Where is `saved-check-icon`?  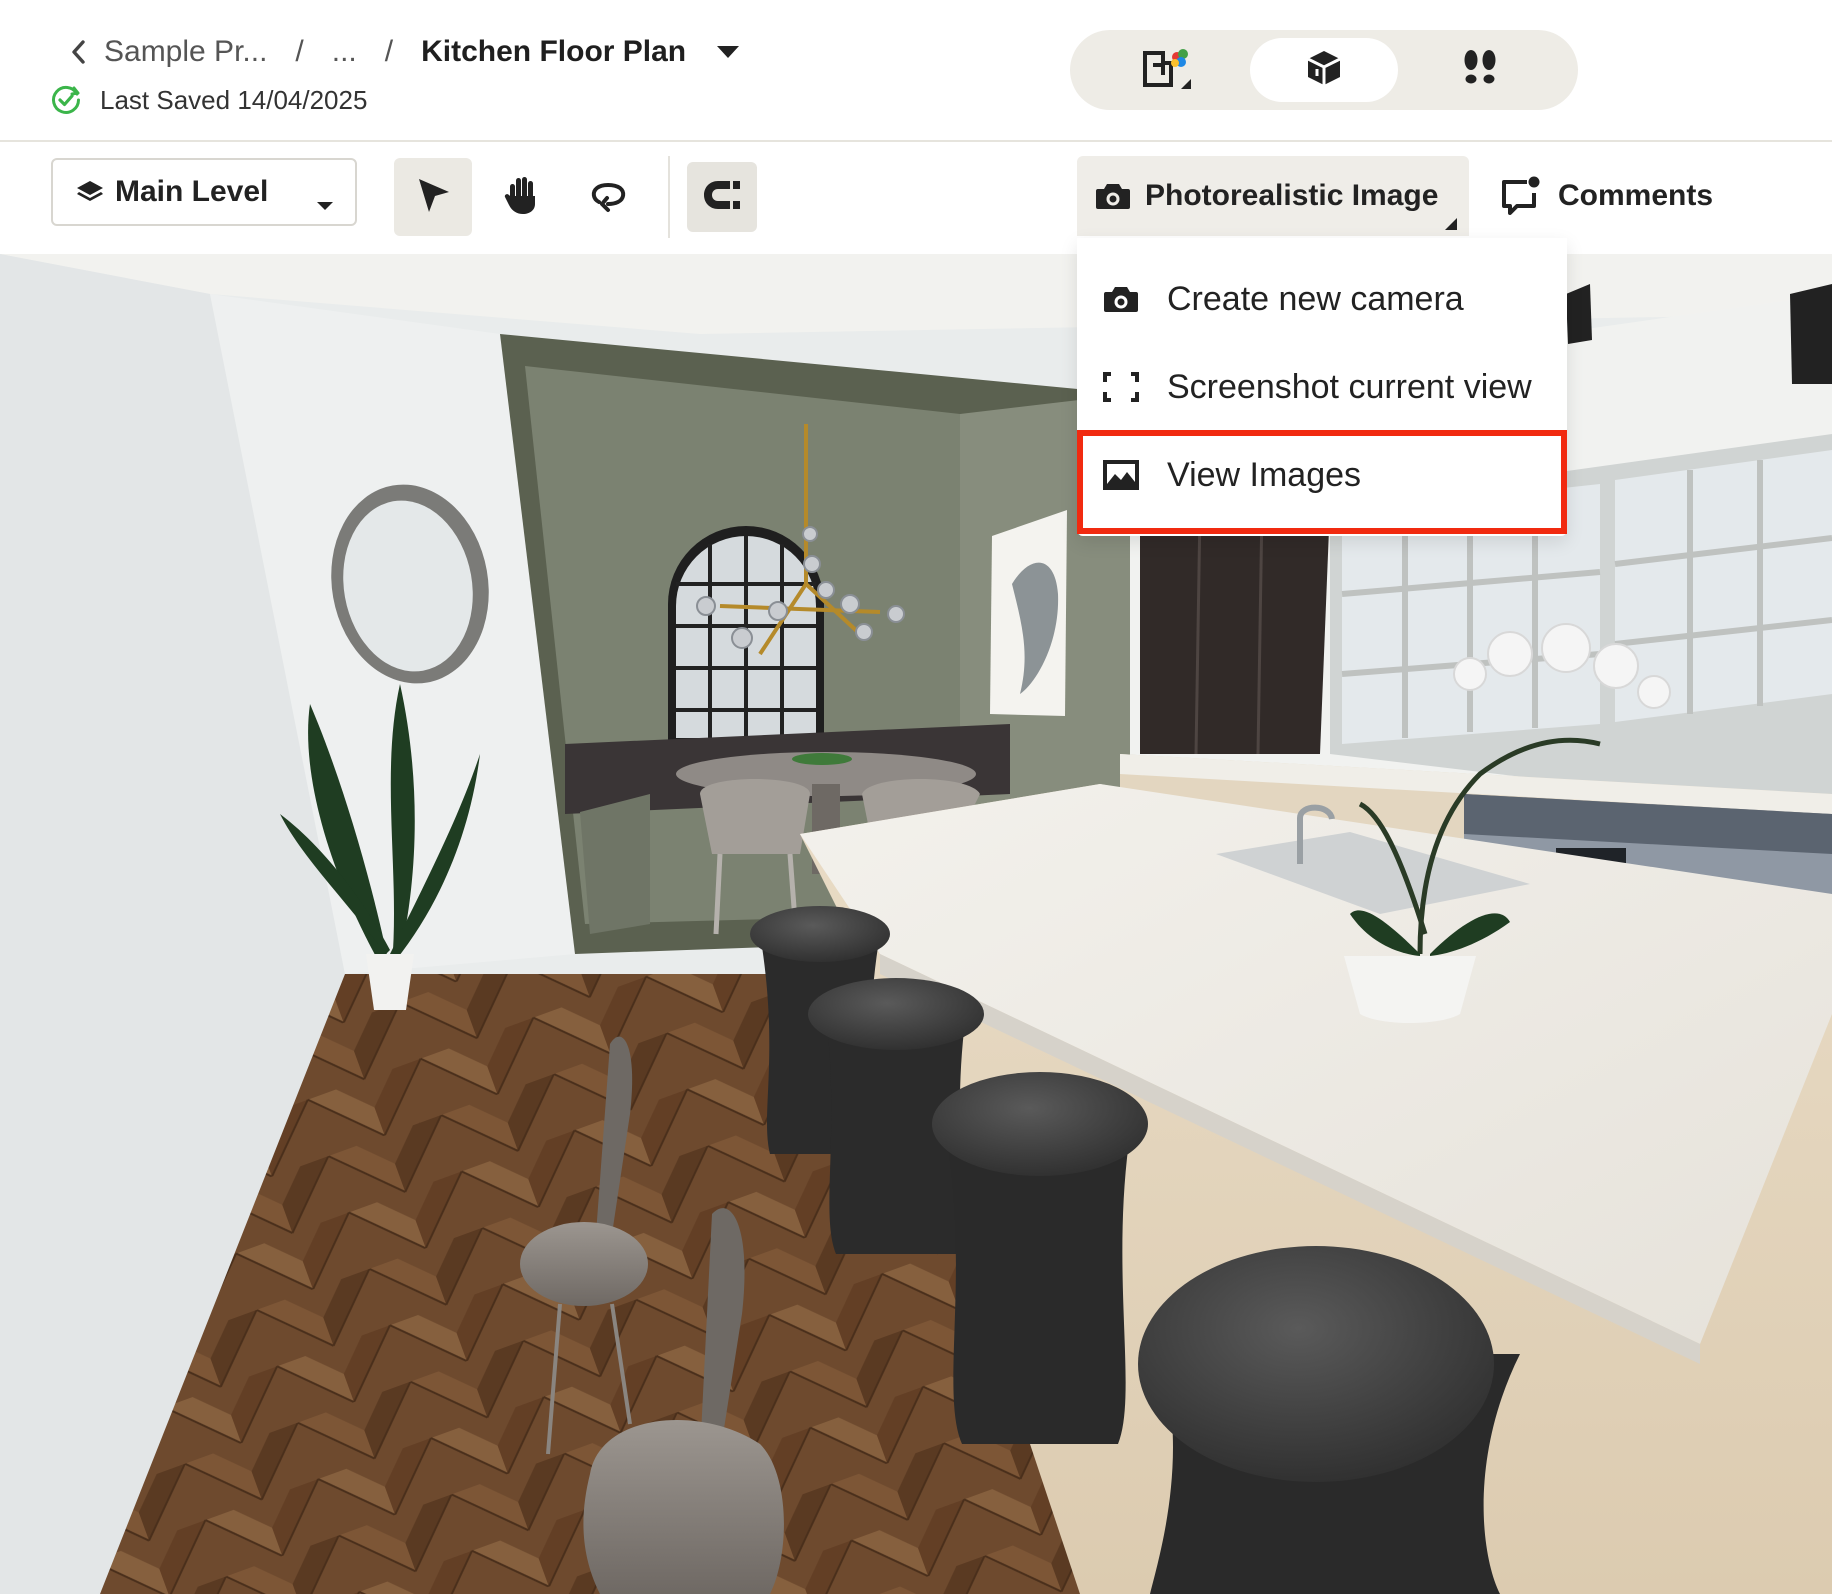
saved-check-icon is located at coordinates (66, 100).